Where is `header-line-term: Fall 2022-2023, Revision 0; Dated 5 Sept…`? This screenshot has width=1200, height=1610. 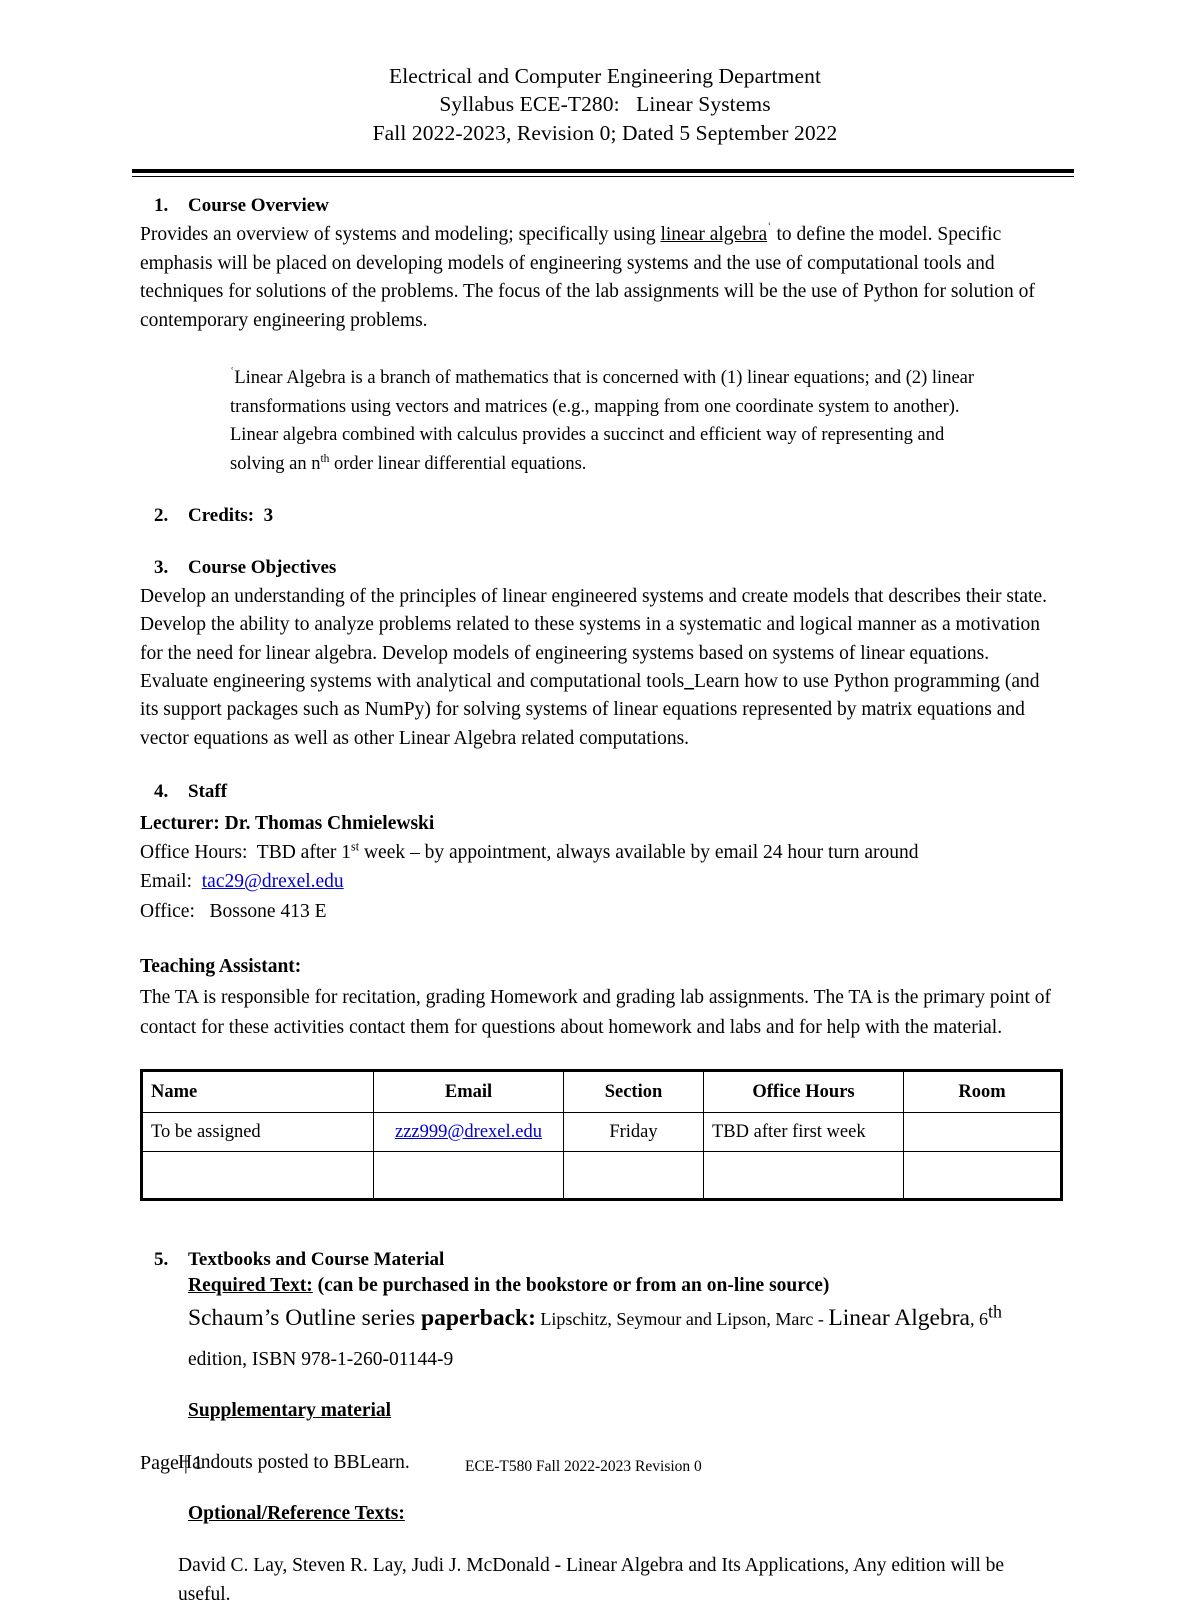 header-line-term: Fall 2022-2023, Revision 0; Dated 5 Sept… is located at coordinates (605, 132).